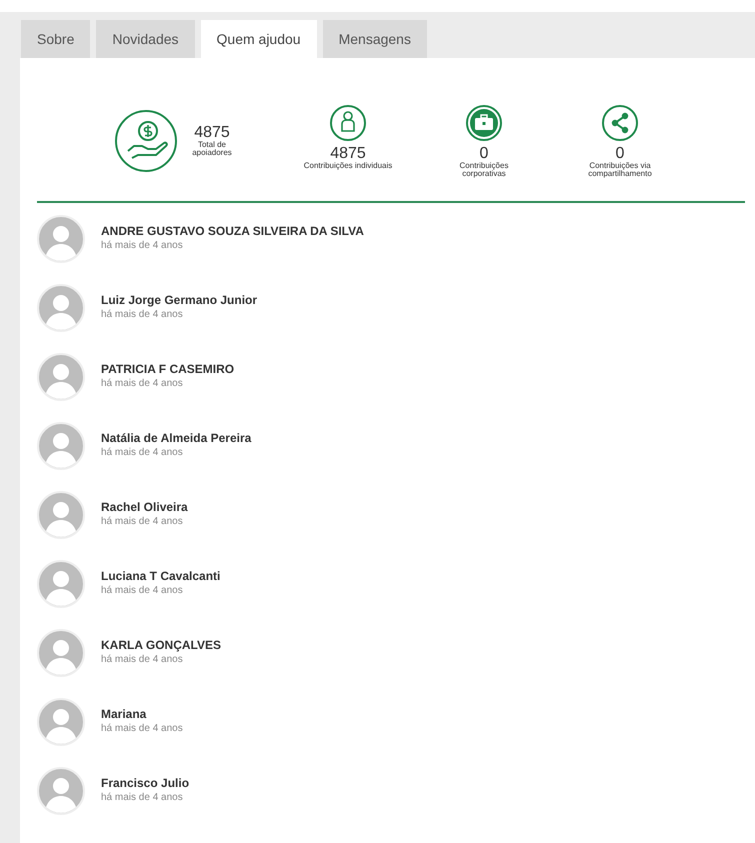 The image size is (755, 843). I want to click on supporter-name: Luiz Jorge Germano Junior, so click(179, 300).